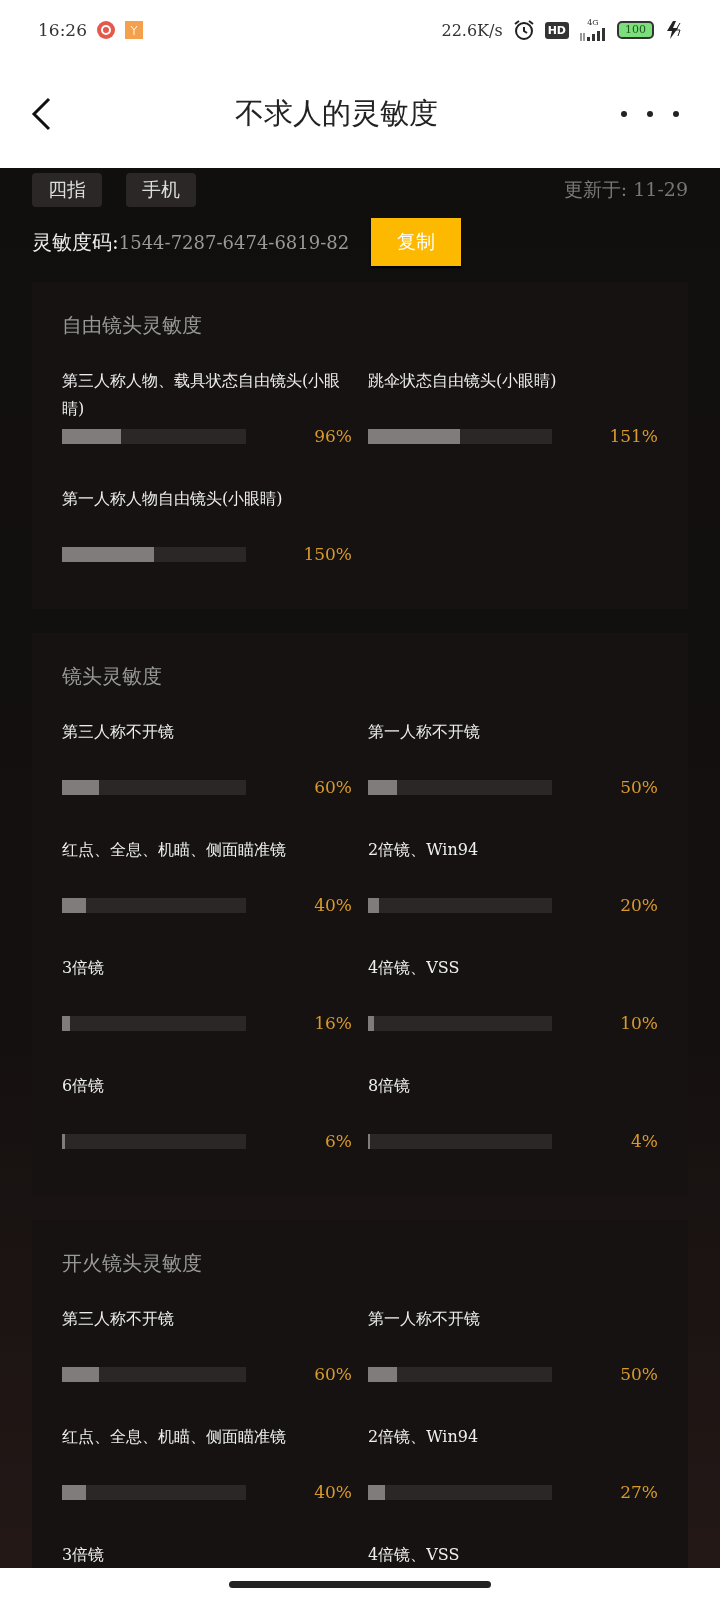  Describe the element at coordinates (202, 395) in the screenshot. I see `setting-label: 第三人称人物、载具状态自由镜头(小眼睛)` at that location.